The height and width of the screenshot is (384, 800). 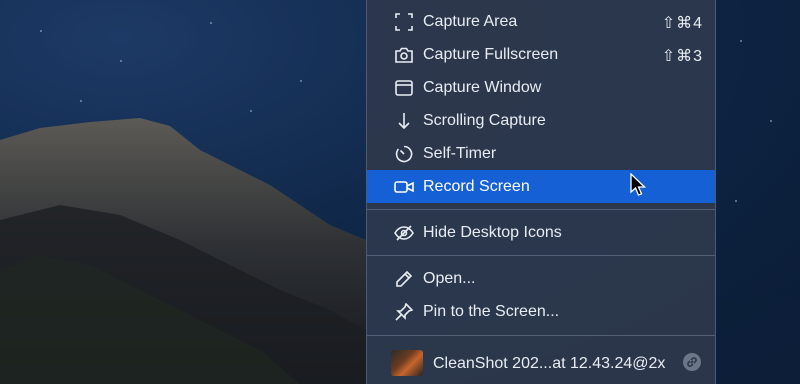 I want to click on eye-slash-icon, so click(x=404, y=233).